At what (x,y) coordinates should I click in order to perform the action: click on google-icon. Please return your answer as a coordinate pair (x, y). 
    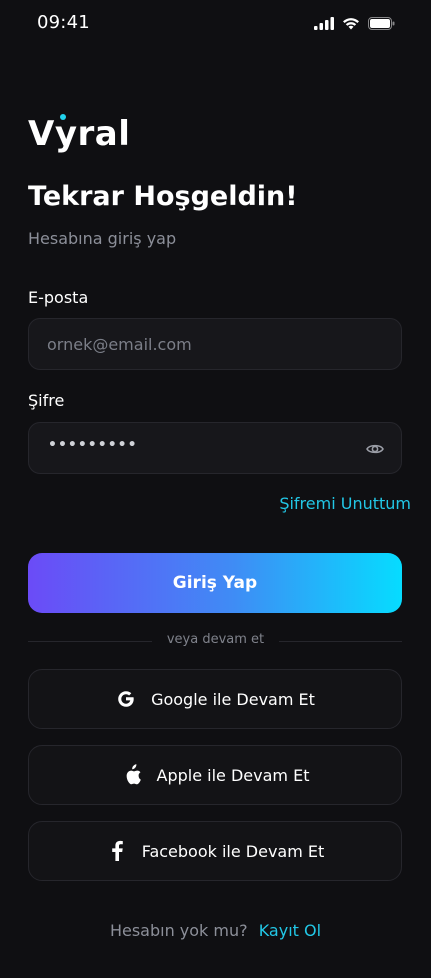
    Looking at the image, I should click on (126, 699).